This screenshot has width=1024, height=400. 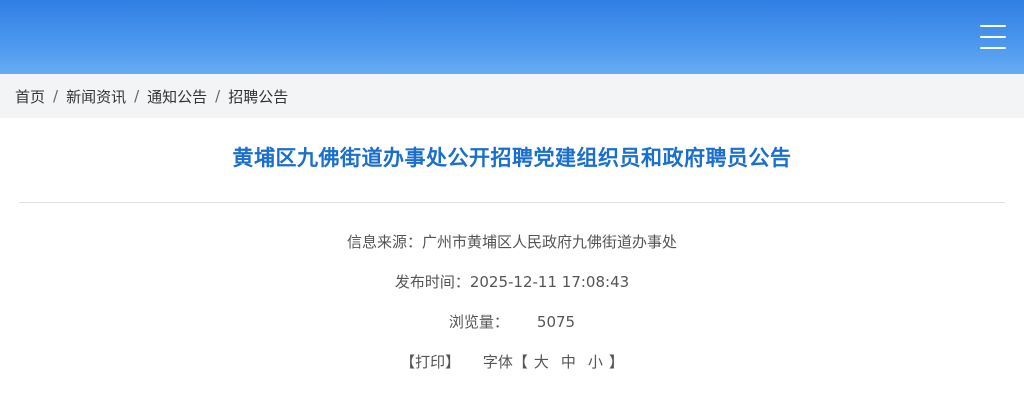 I want to click on article-publish-time: 发布时间：2025-12-11 17:08:43, so click(x=512, y=281).